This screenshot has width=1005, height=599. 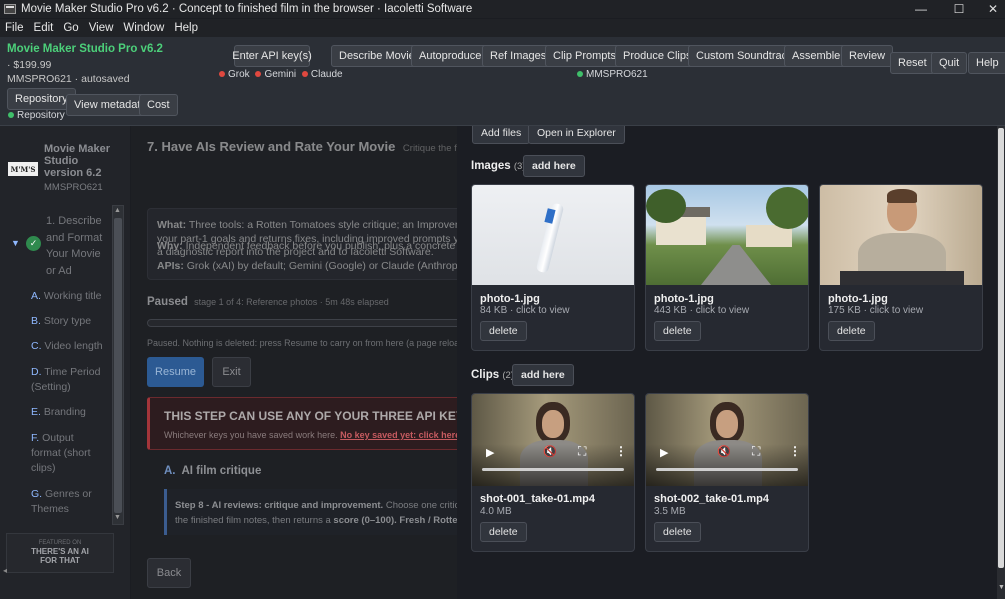 What do you see at coordinates (67, 502) in the screenshot?
I see `sidebar-item-genres: G. Genres or Themes` at bounding box center [67, 502].